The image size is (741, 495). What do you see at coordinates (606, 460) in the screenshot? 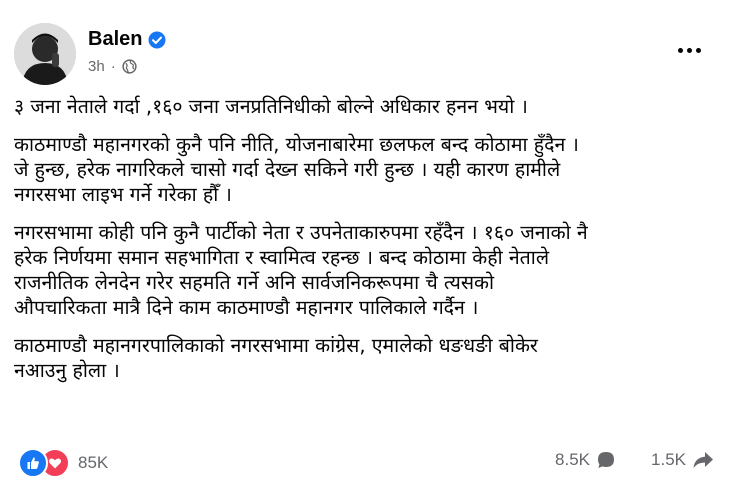
I see `comment-icon` at bounding box center [606, 460].